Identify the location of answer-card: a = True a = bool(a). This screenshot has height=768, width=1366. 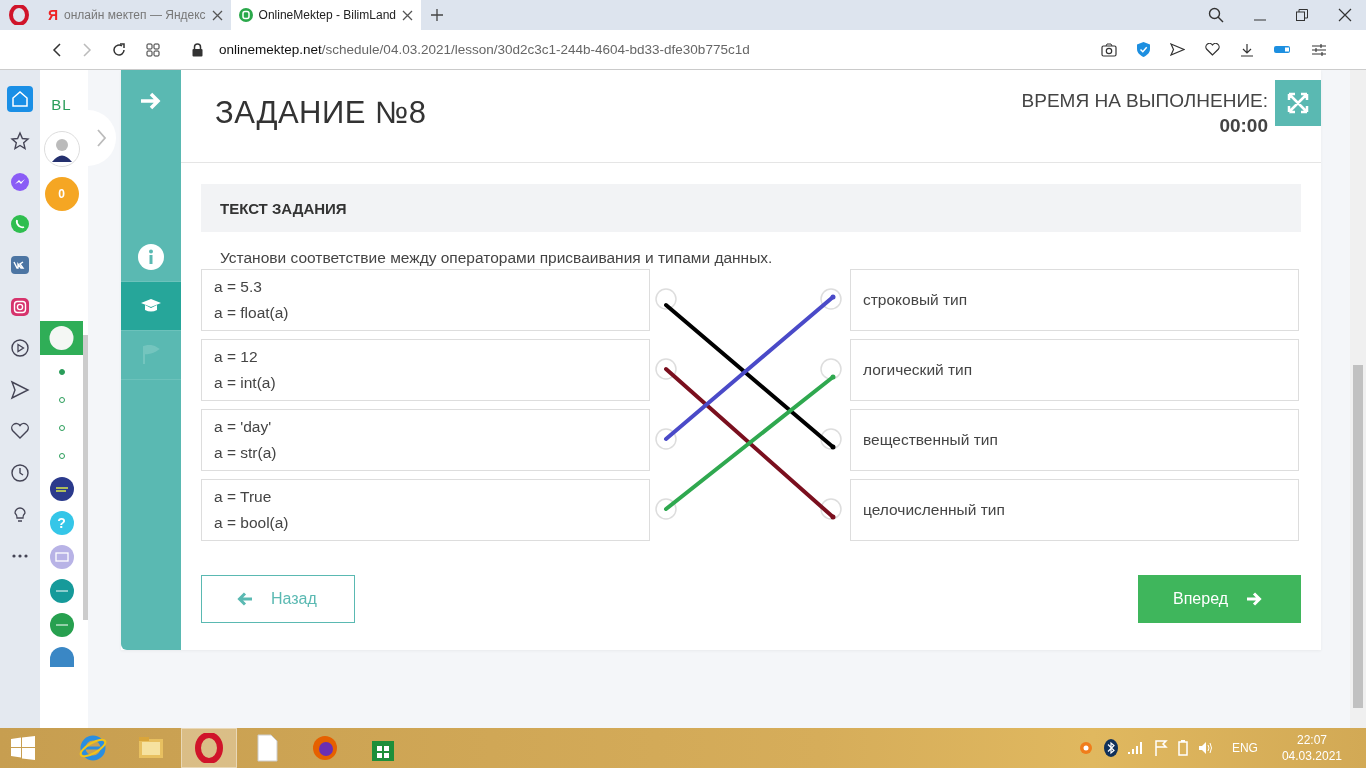
(425, 510).